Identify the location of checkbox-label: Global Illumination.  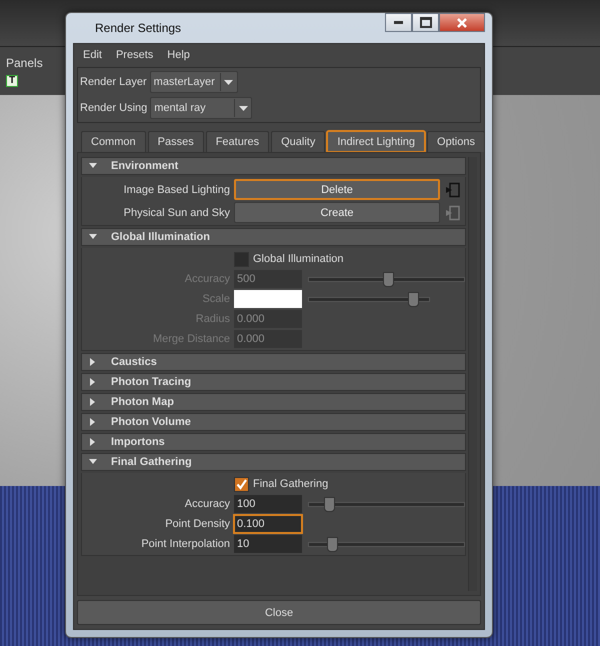
(298, 259).